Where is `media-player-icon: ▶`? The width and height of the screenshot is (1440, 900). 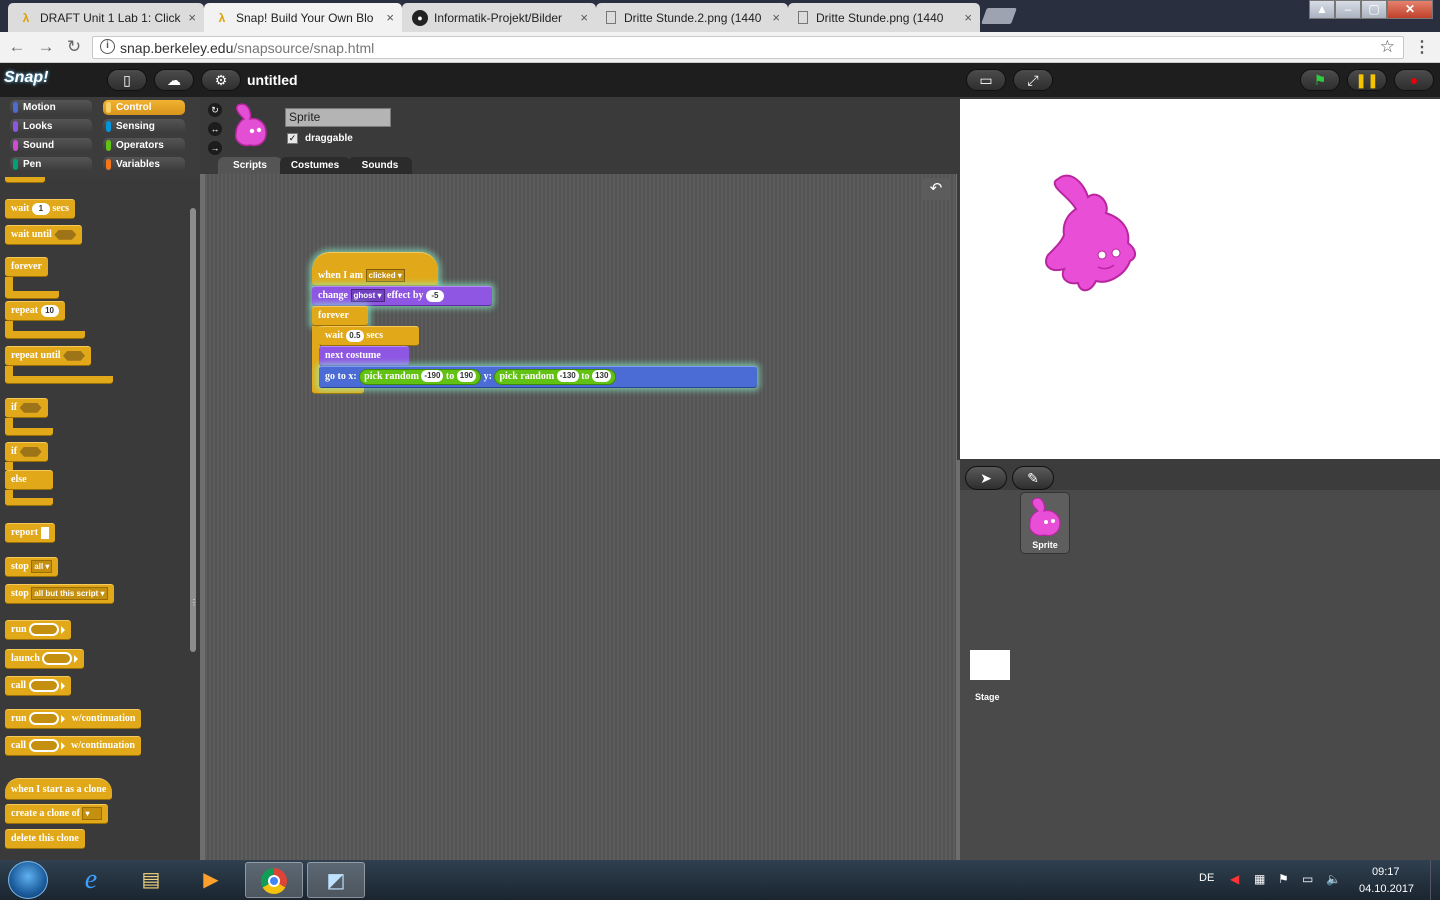
media-player-icon: ▶ is located at coordinates (211, 880).